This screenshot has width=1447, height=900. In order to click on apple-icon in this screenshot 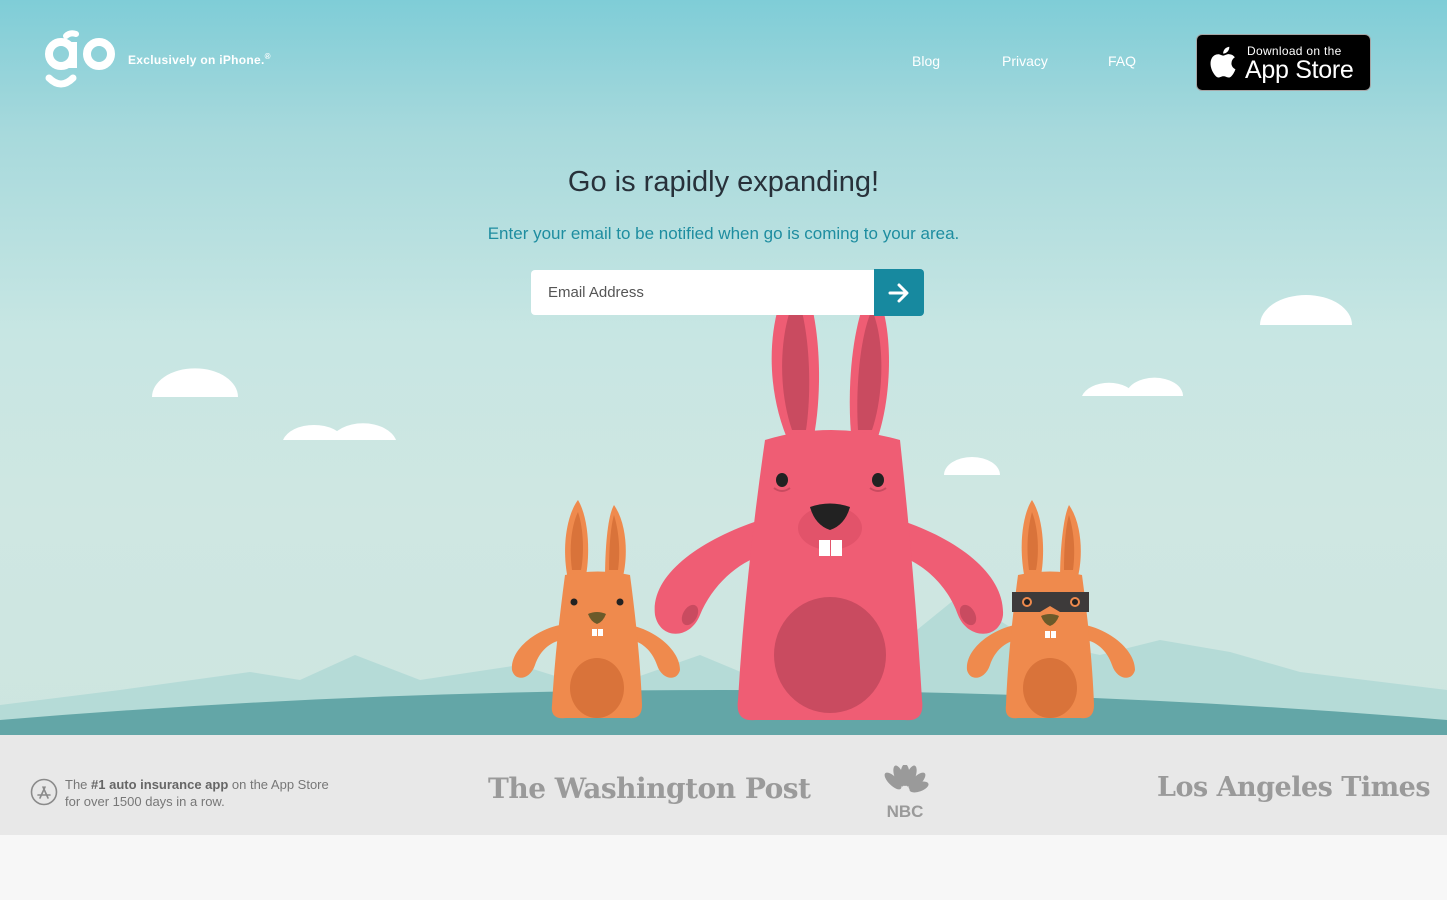, I will do `click(1223, 62)`.